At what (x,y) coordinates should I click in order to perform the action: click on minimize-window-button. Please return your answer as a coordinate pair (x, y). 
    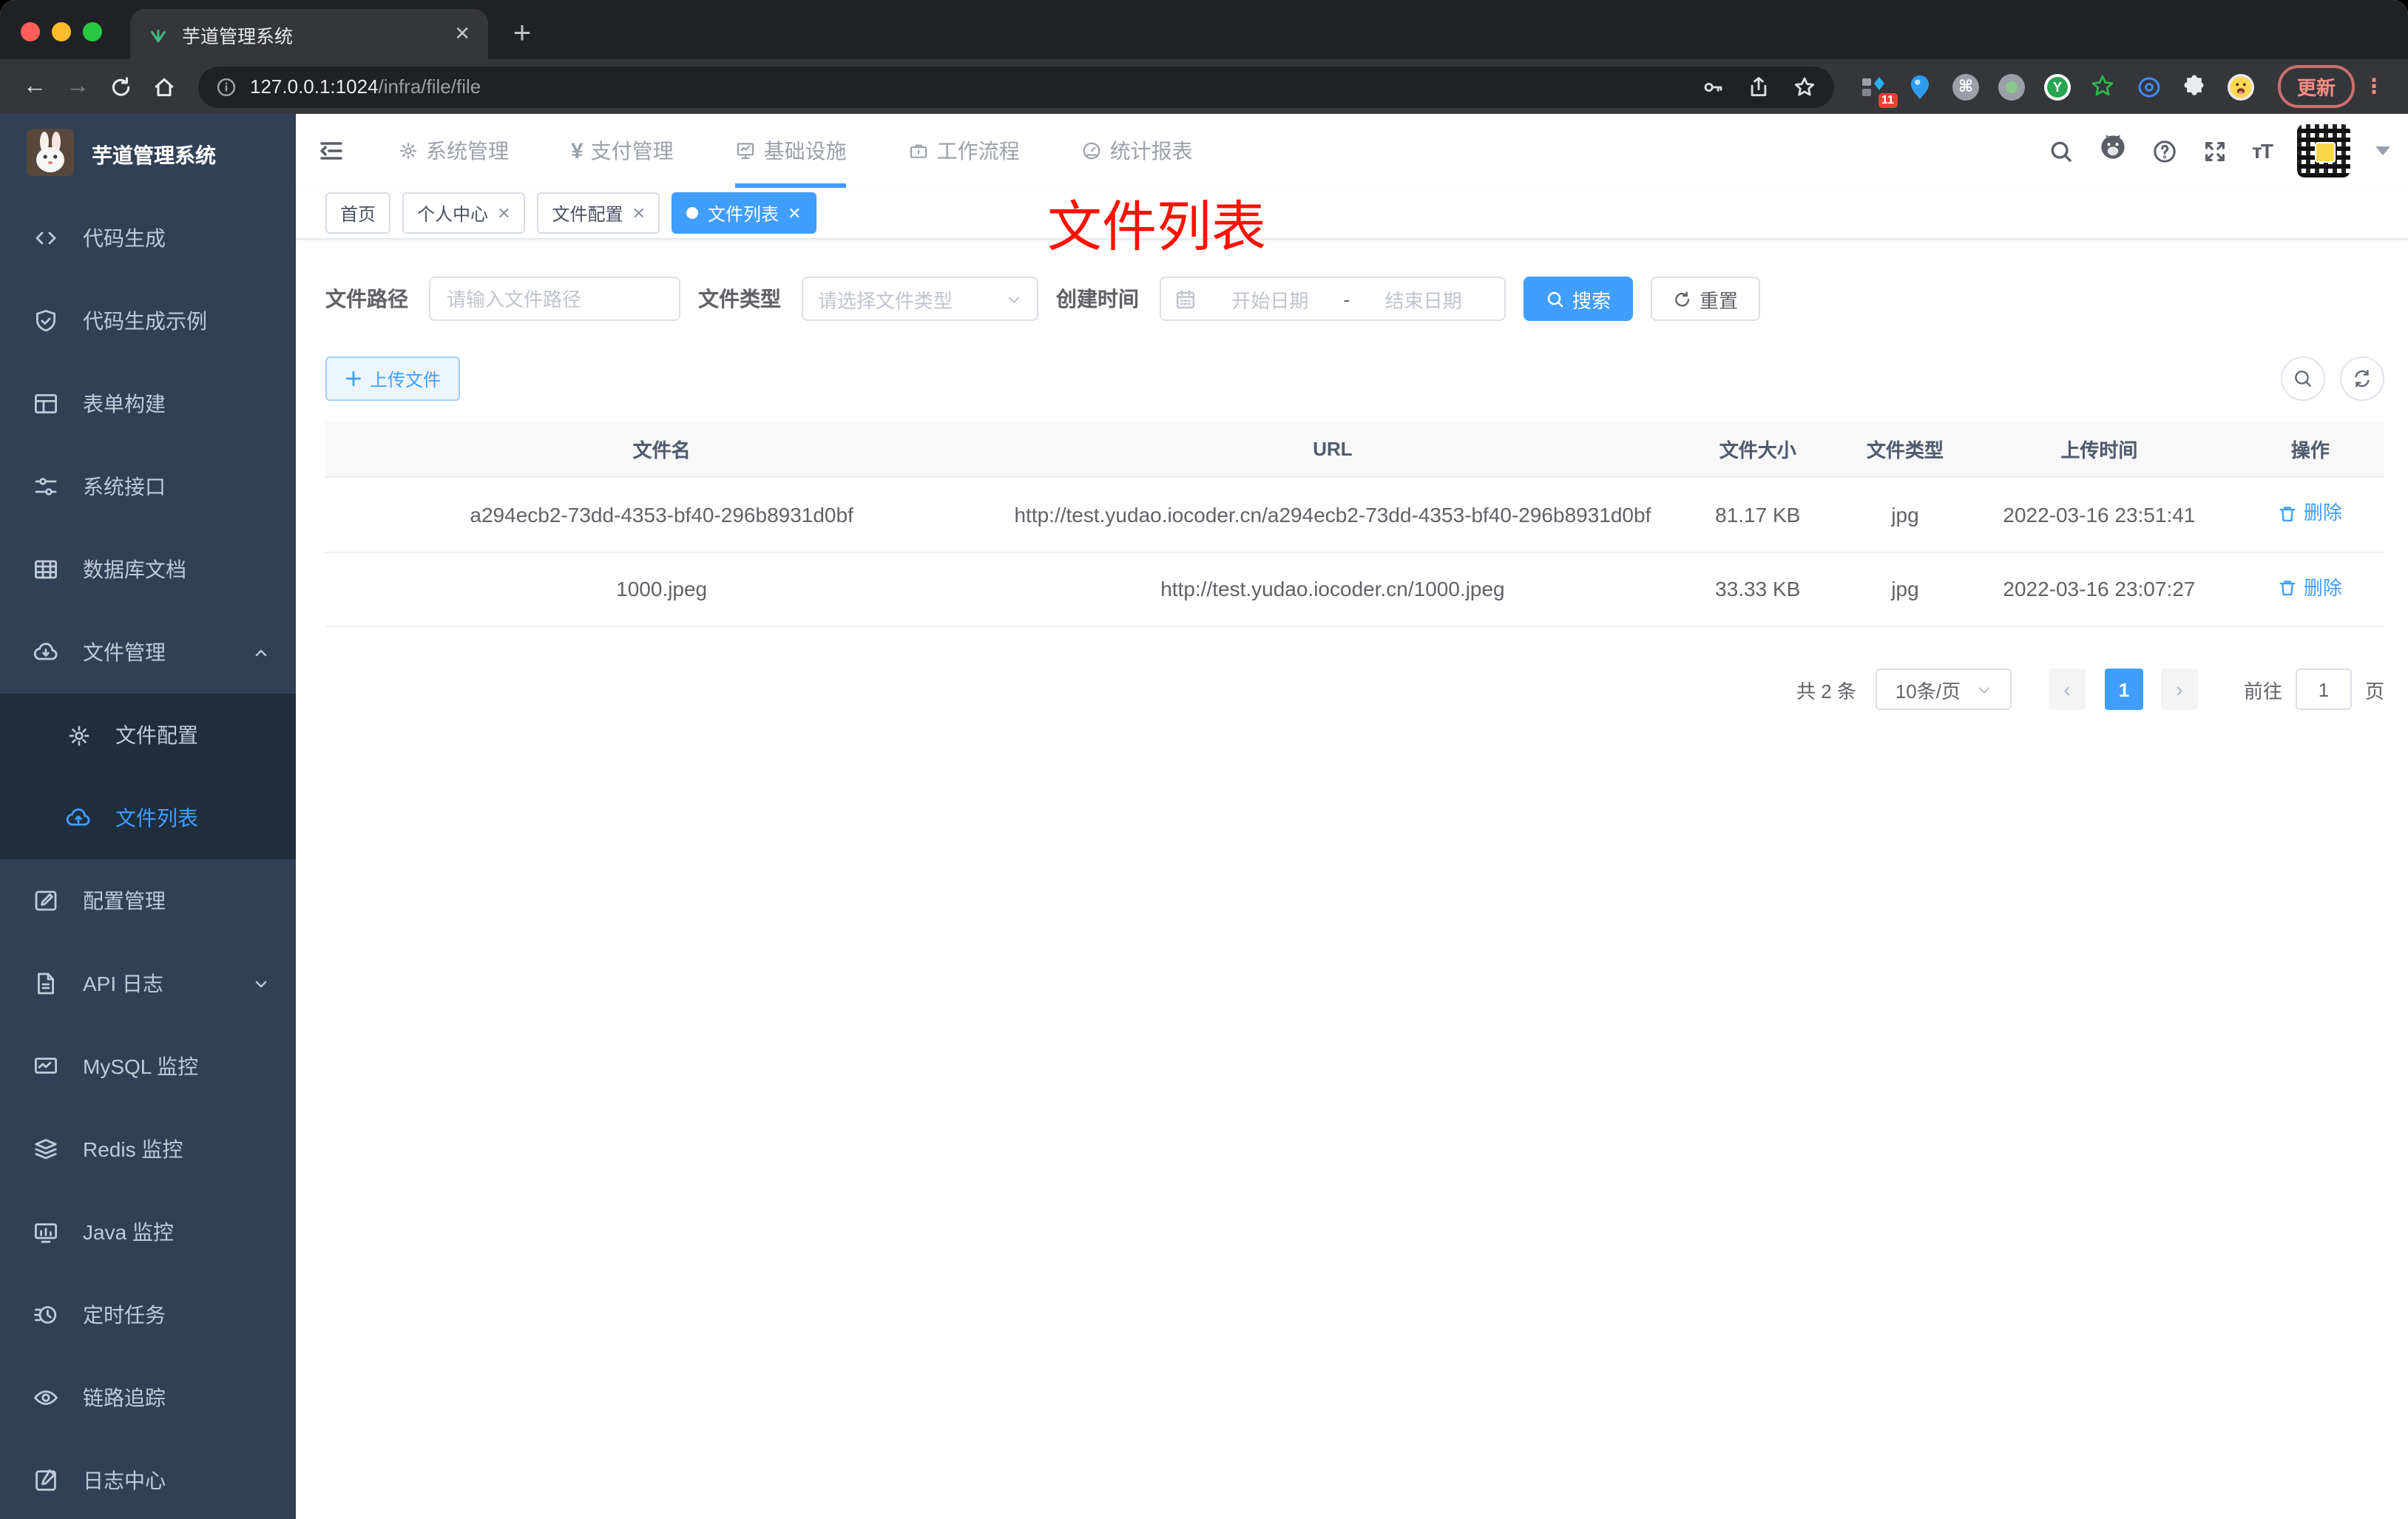
    Looking at the image, I should click on (61, 31).